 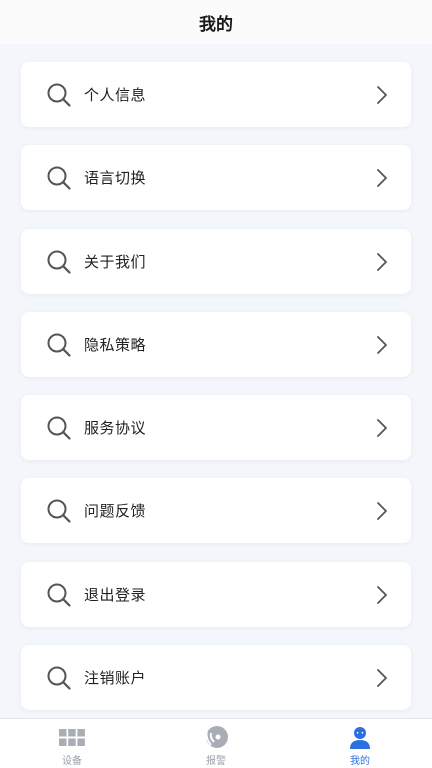 What do you see at coordinates (216, 94) in the screenshot?
I see `menu-item-personal-info: 个人信息` at bounding box center [216, 94].